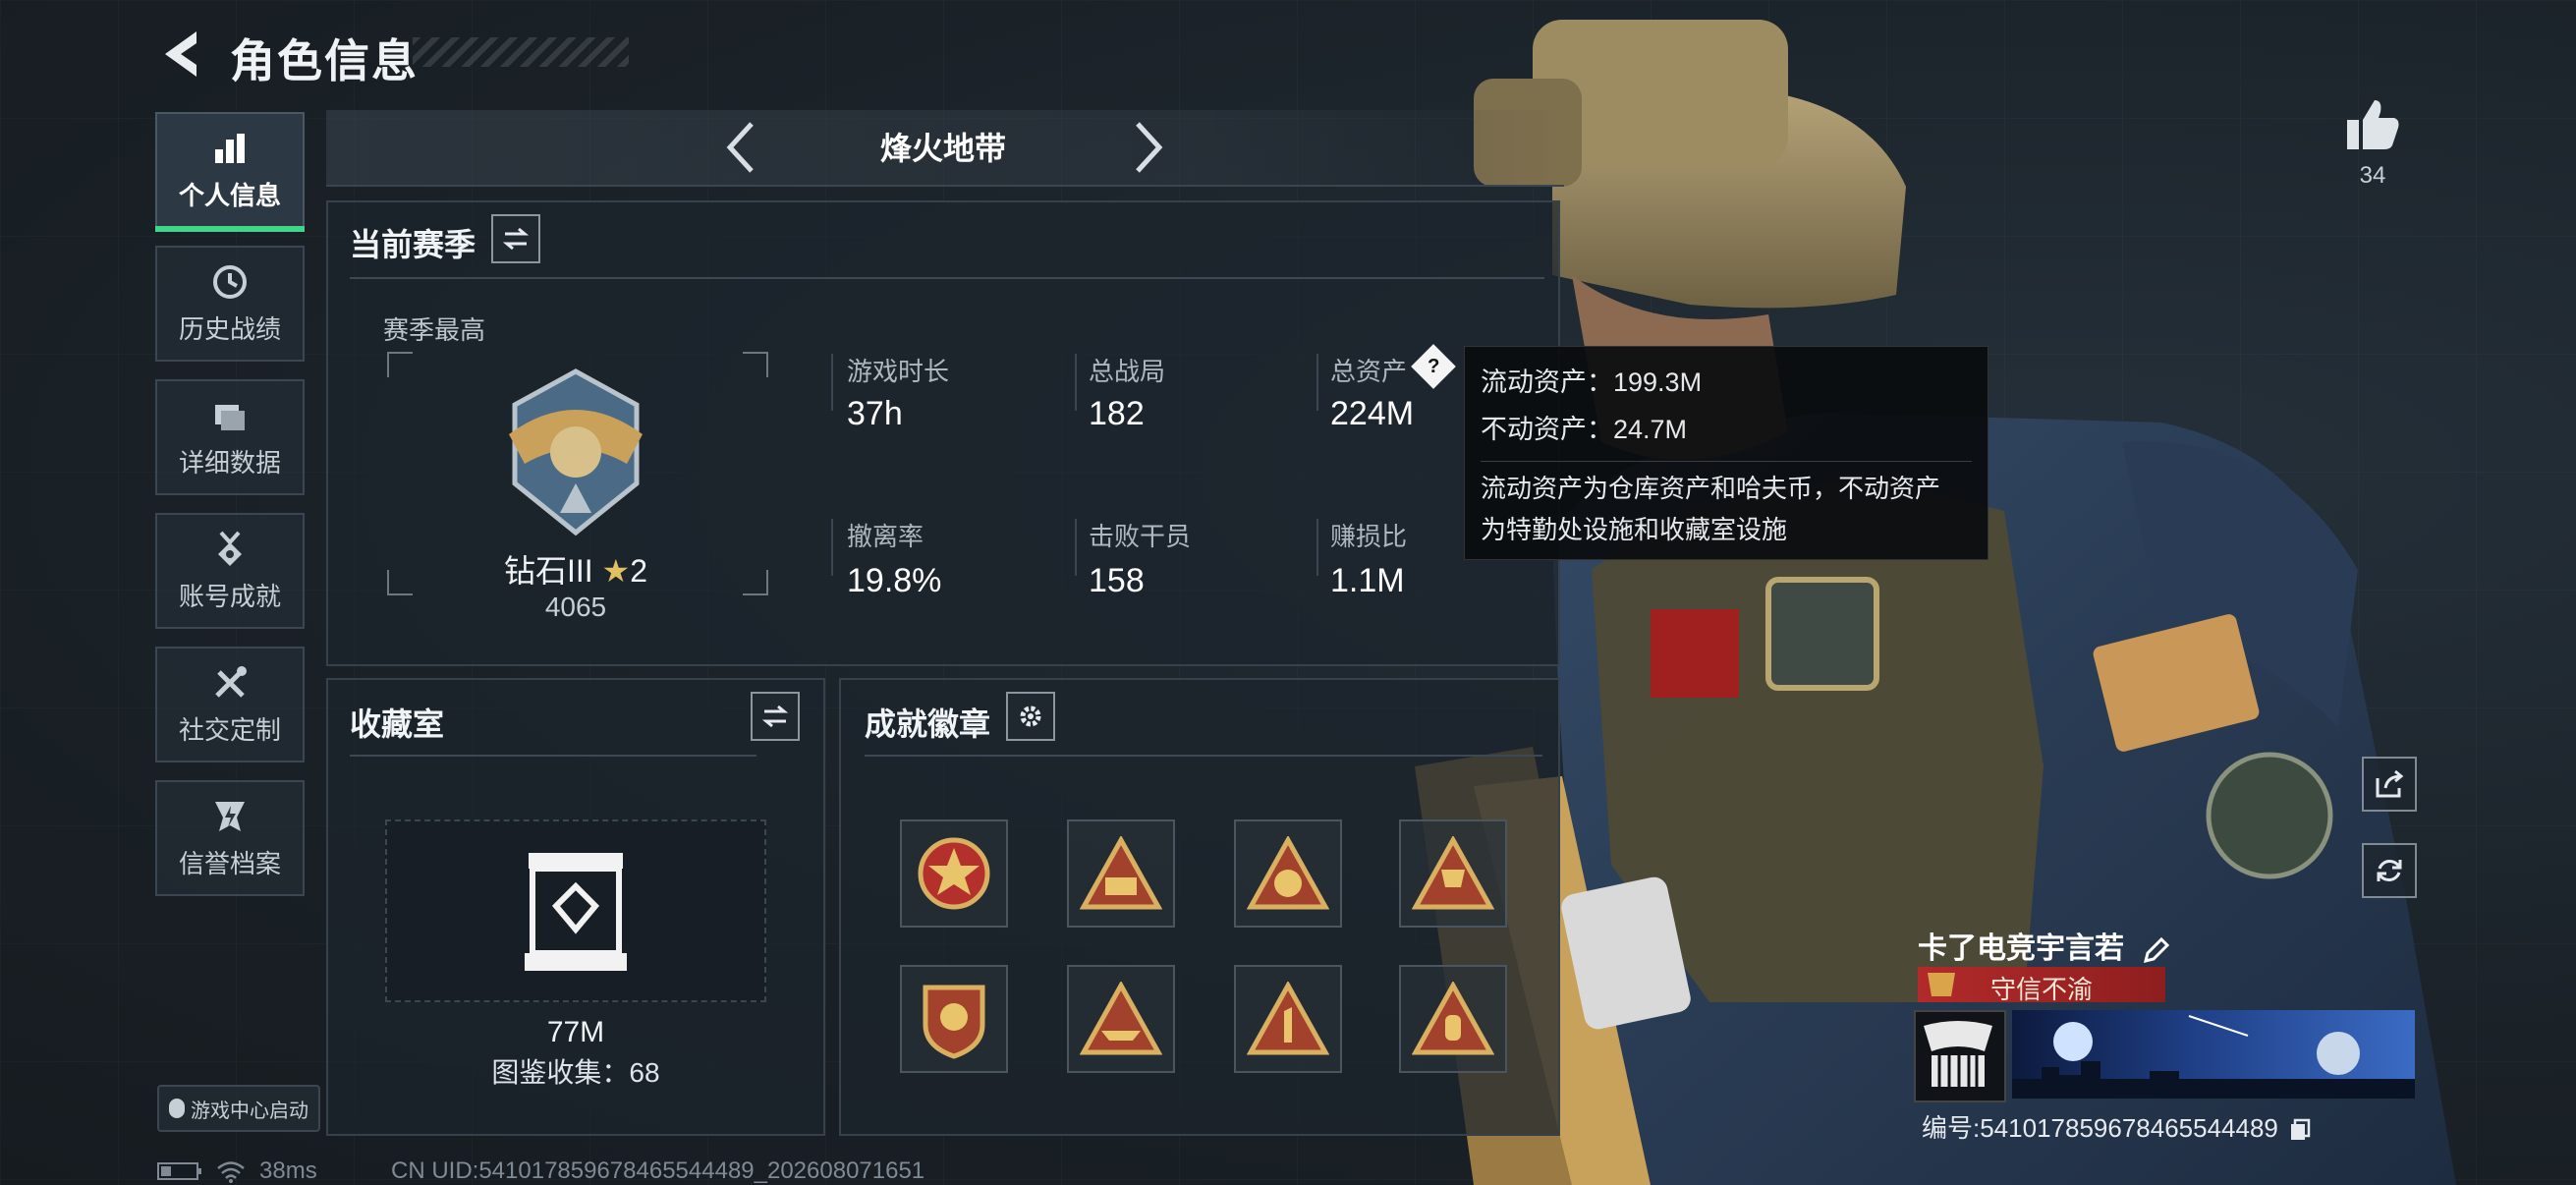 The height and width of the screenshot is (1185, 2576). What do you see at coordinates (229, 730) in the screenshot?
I see `sidebar-item-label: 社交定制` at bounding box center [229, 730].